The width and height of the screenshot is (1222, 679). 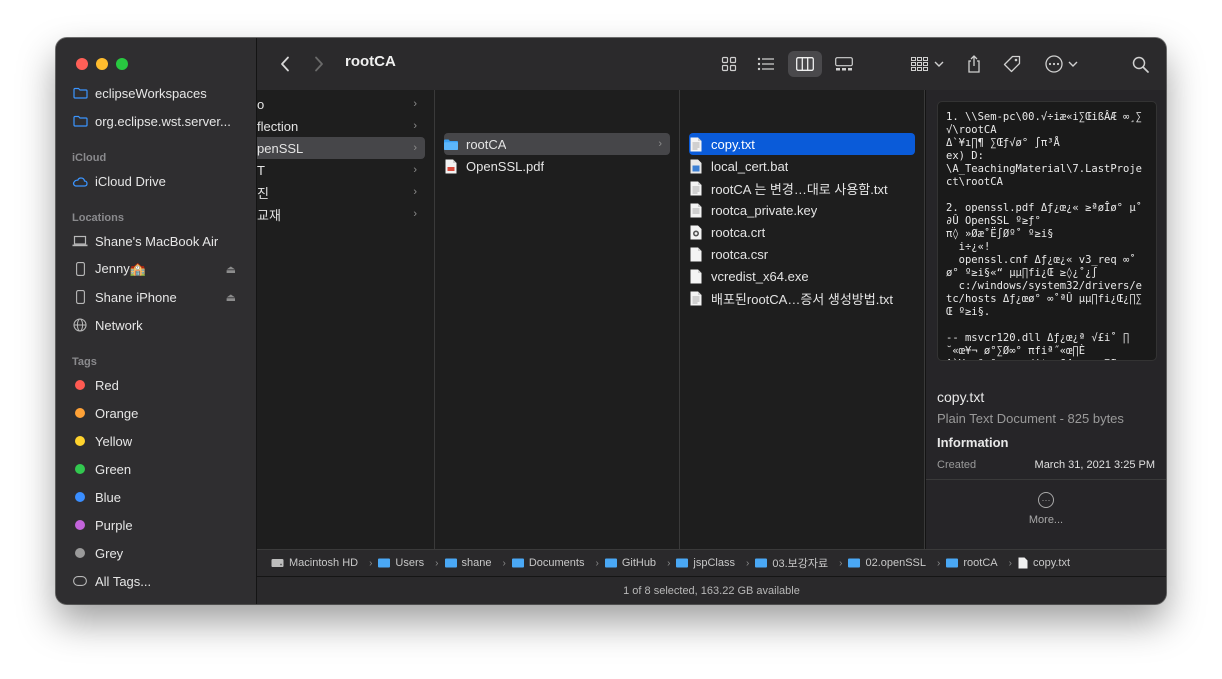 What do you see at coordinates (801, 563) in the screenshot?
I see `breadcrumb-03: 03.보강자료 ›` at bounding box center [801, 563].